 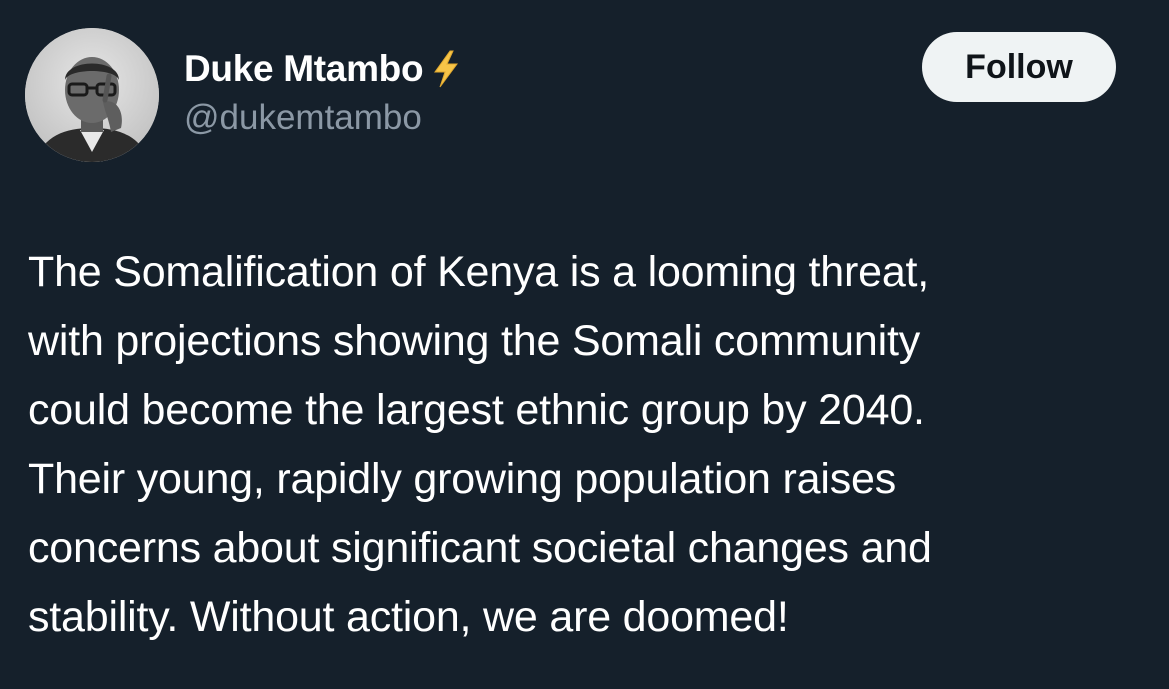 I want to click on author-display-name: Duke Mtambo, so click(x=304, y=69).